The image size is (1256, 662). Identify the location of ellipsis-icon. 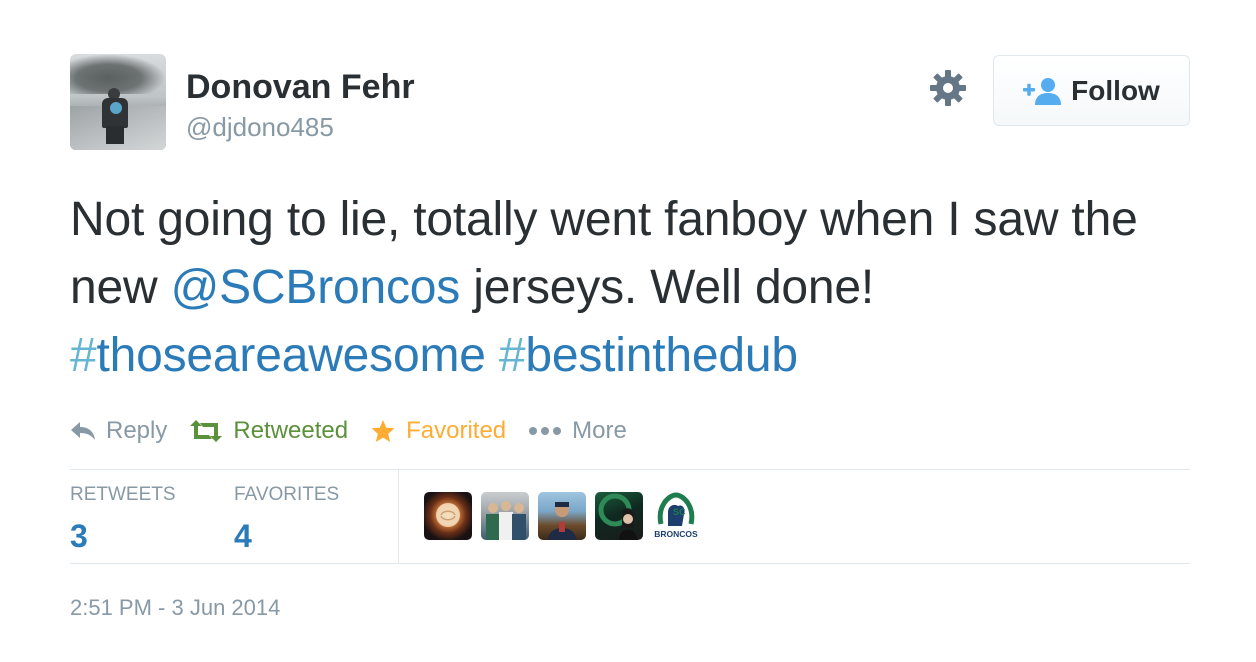
(545, 431).